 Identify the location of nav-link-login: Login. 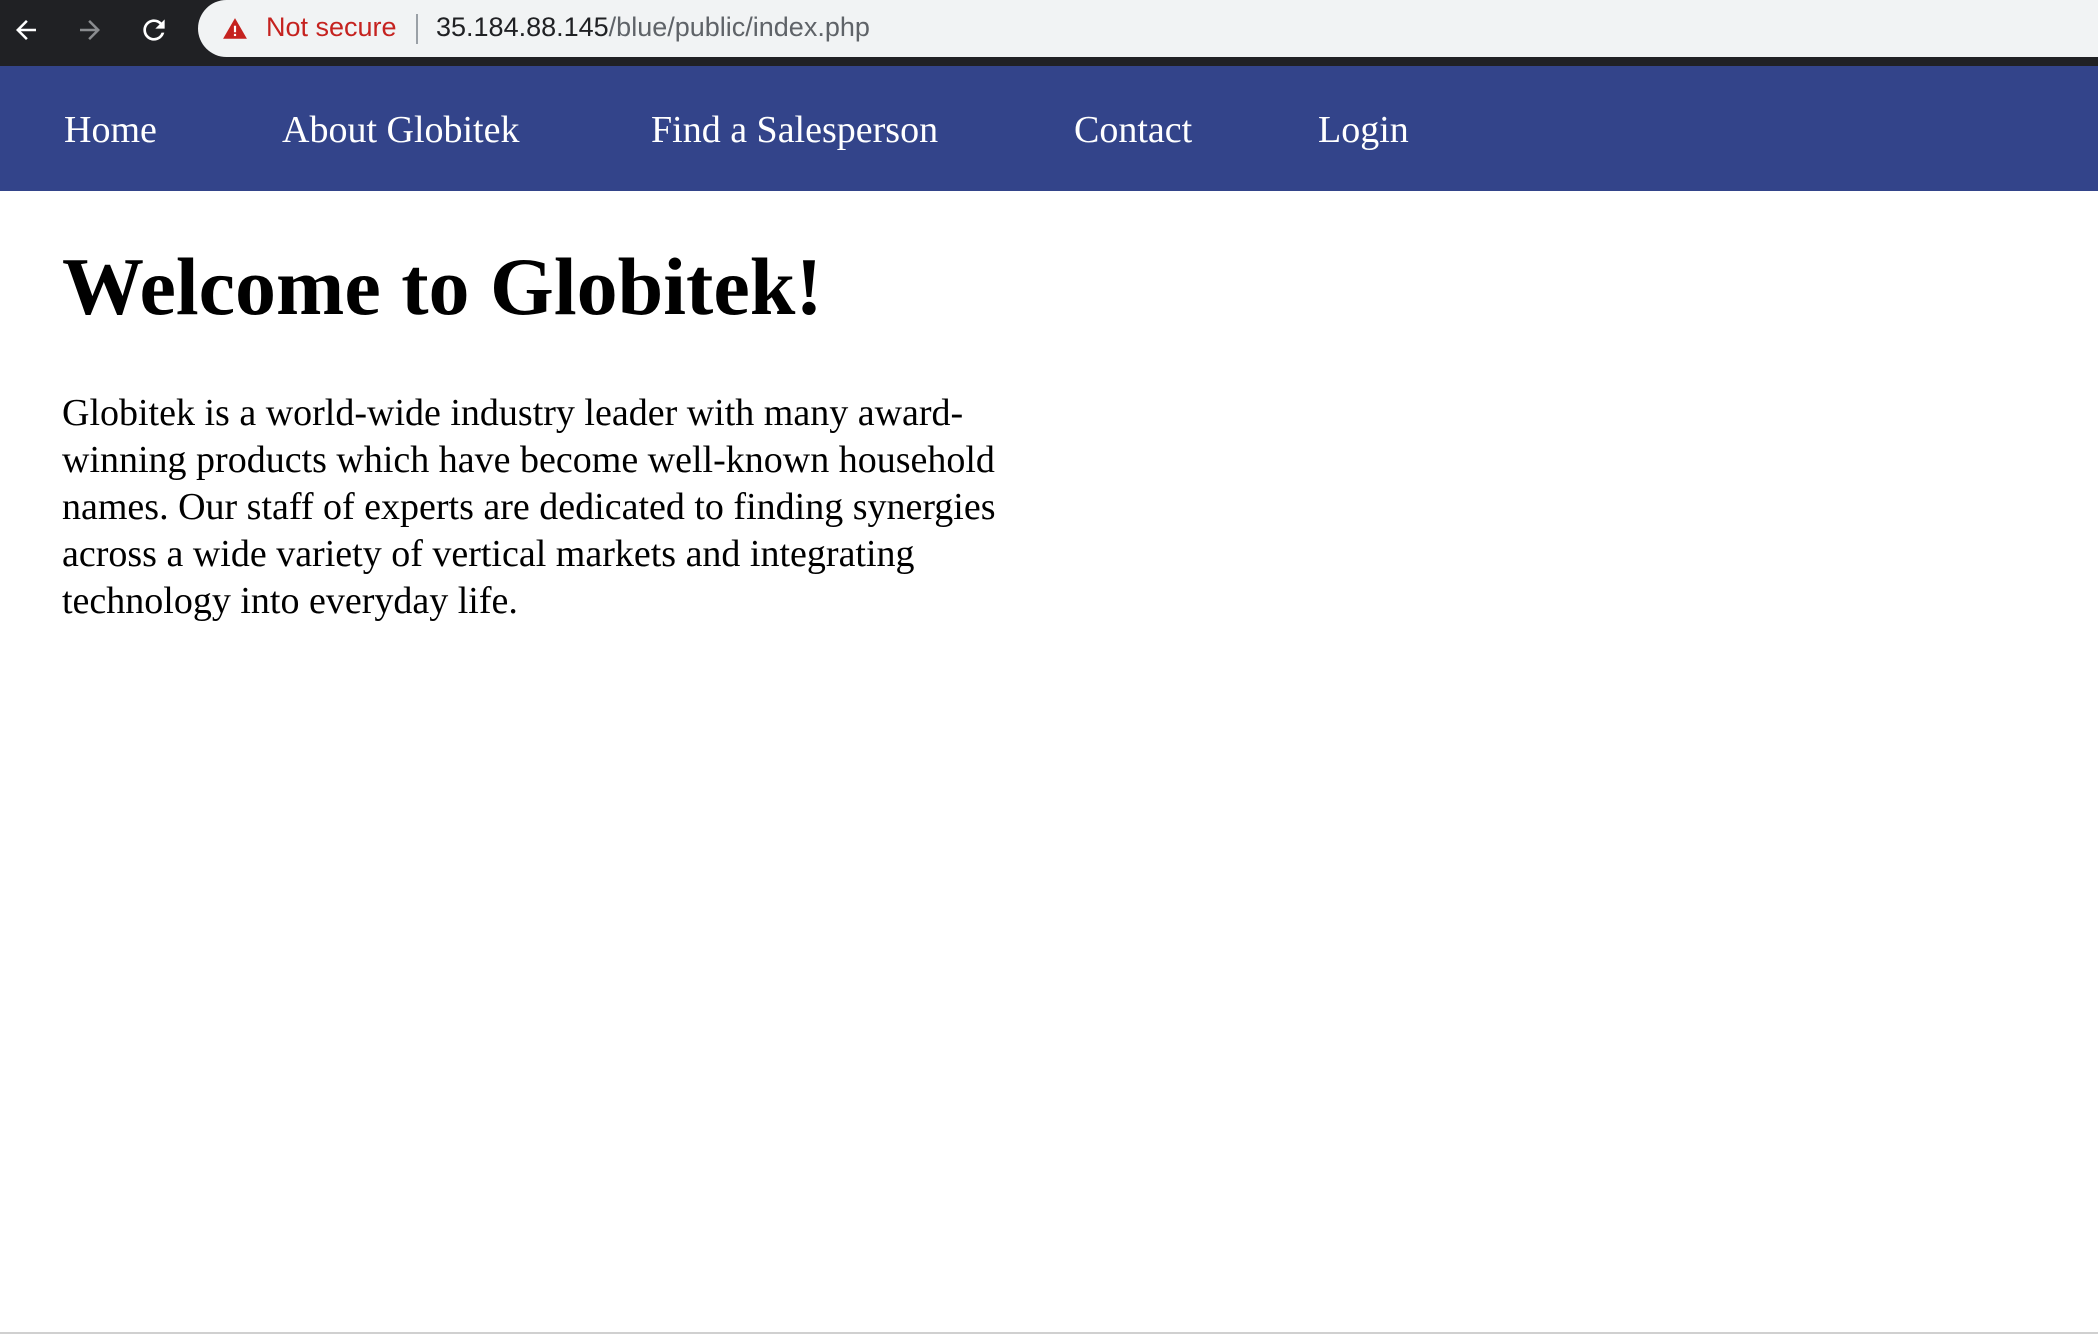
(1363, 130).